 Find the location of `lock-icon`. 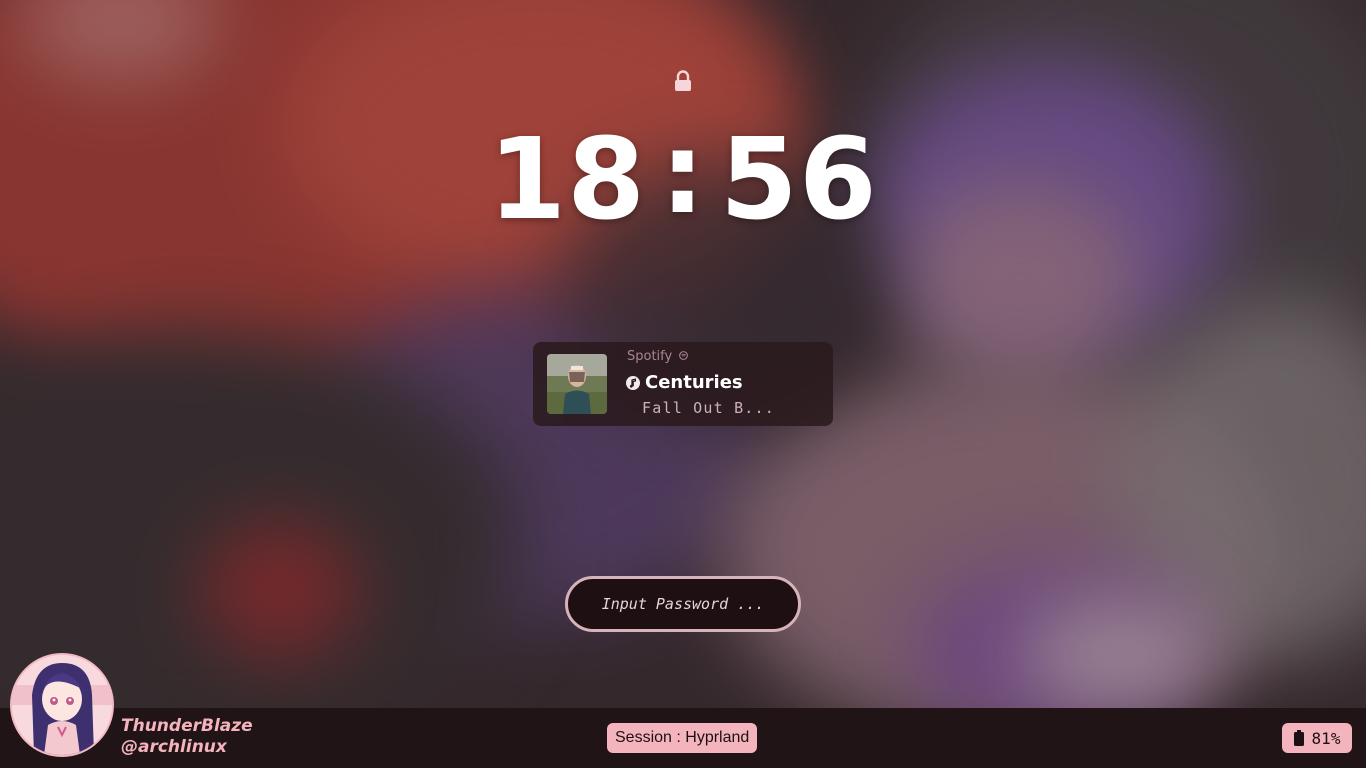

lock-icon is located at coordinates (683, 80).